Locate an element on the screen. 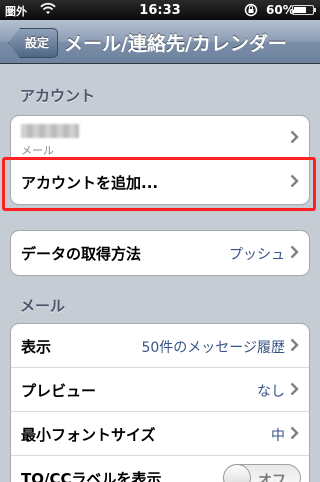  min-font-size-row: 最小フォントサイズ 中 is located at coordinates (160, 434).